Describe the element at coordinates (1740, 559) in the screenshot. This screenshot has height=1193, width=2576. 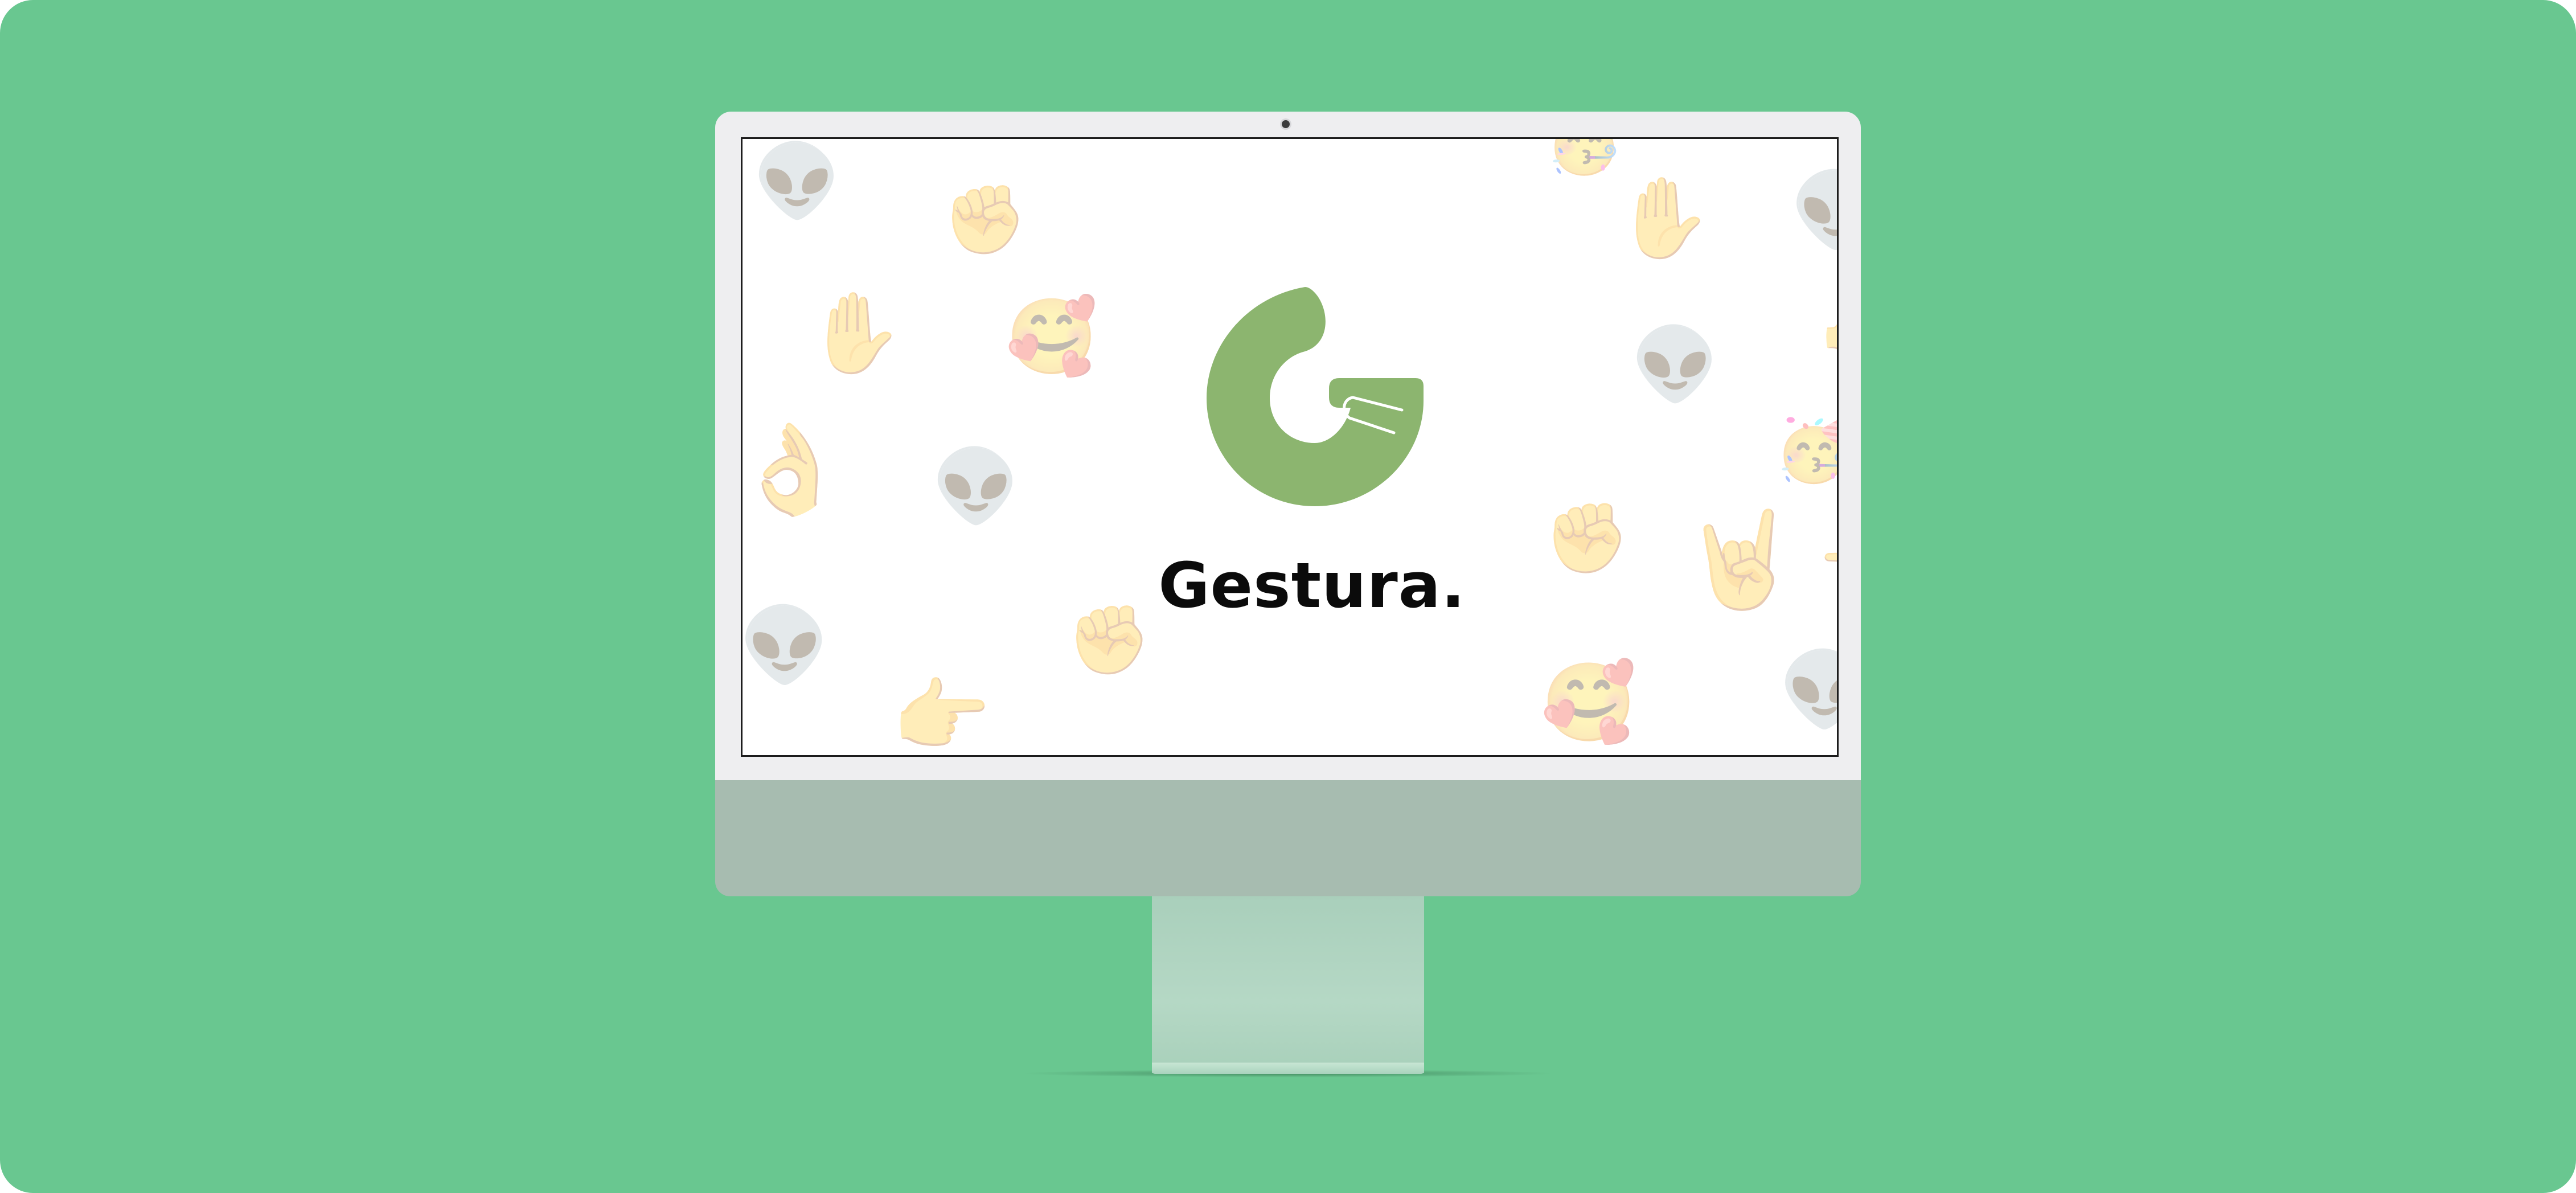
I see `sign-of-the-horns-emoji: 🤘` at that location.